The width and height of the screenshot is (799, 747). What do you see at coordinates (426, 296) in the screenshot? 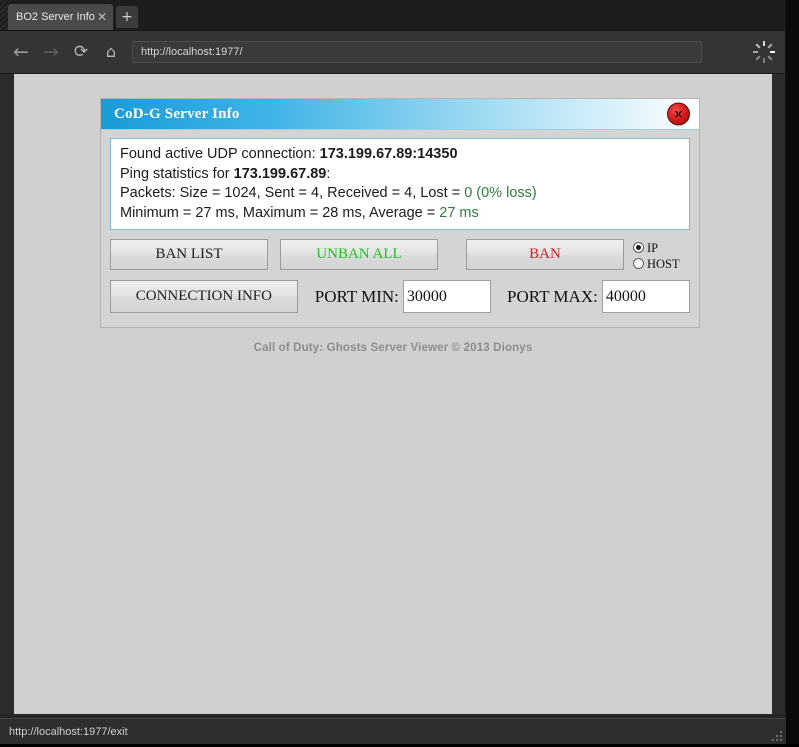
I see `port-min-value: 30000` at bounding box center [426, 296].